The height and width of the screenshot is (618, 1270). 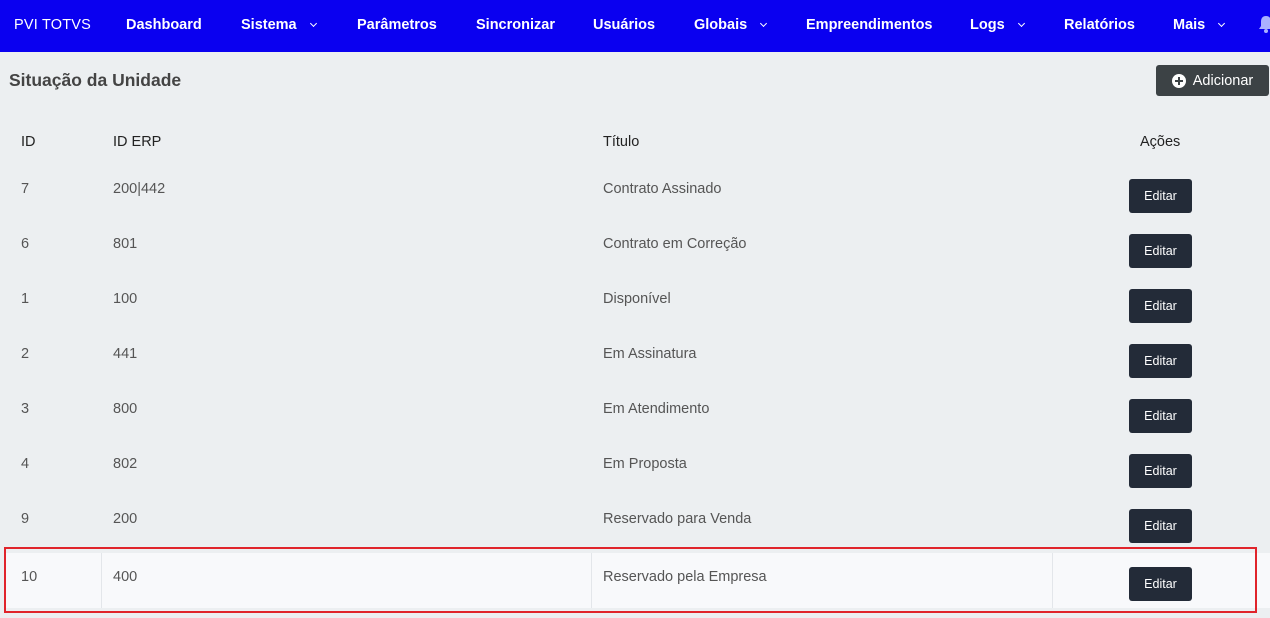 What do you see at coordinates (25, 409) in the screenshot?
I see `cell-id: 3` at bounding box center [25, 409].